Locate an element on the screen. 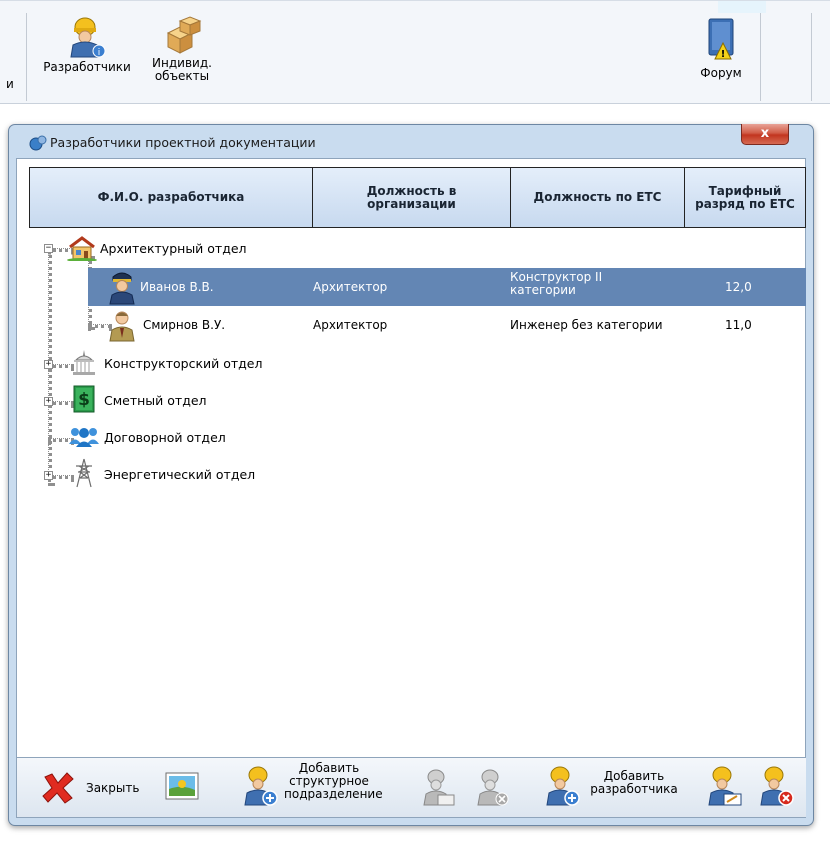 This screenshot has height=848, width=830. forum-button-label: Форум is located at coordinates (721, 73).